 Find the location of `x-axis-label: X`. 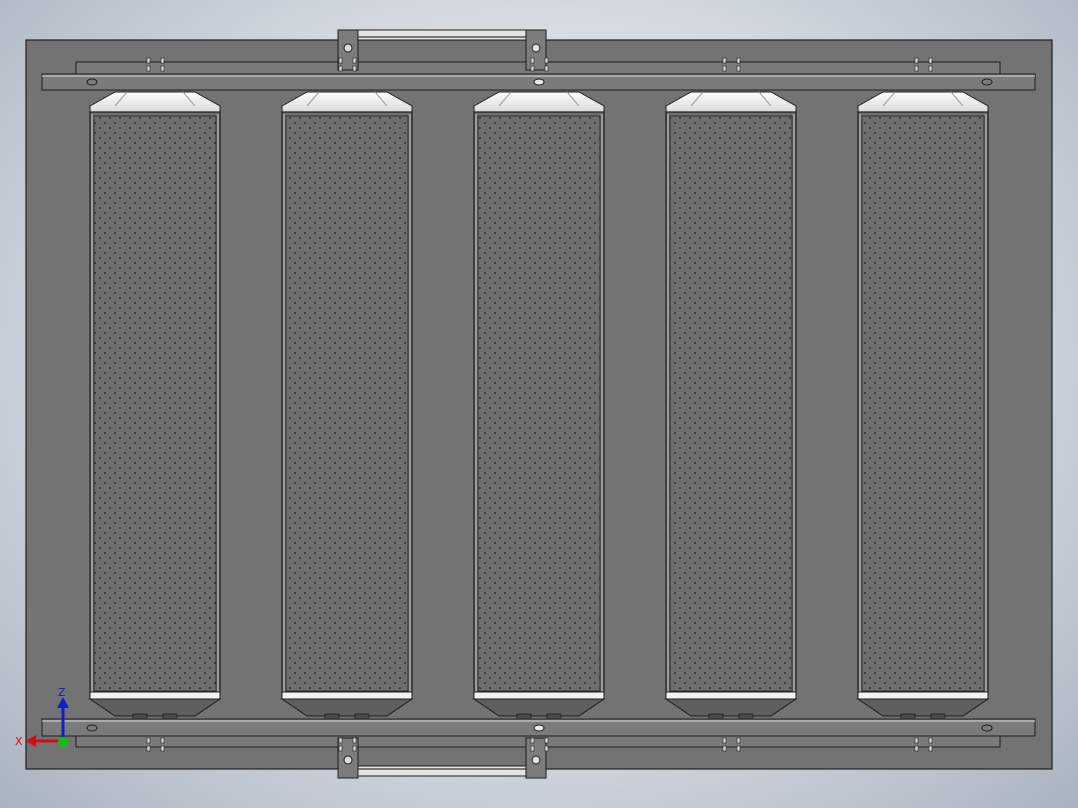

x-axis-label: X is located at coordinates (19, 741).